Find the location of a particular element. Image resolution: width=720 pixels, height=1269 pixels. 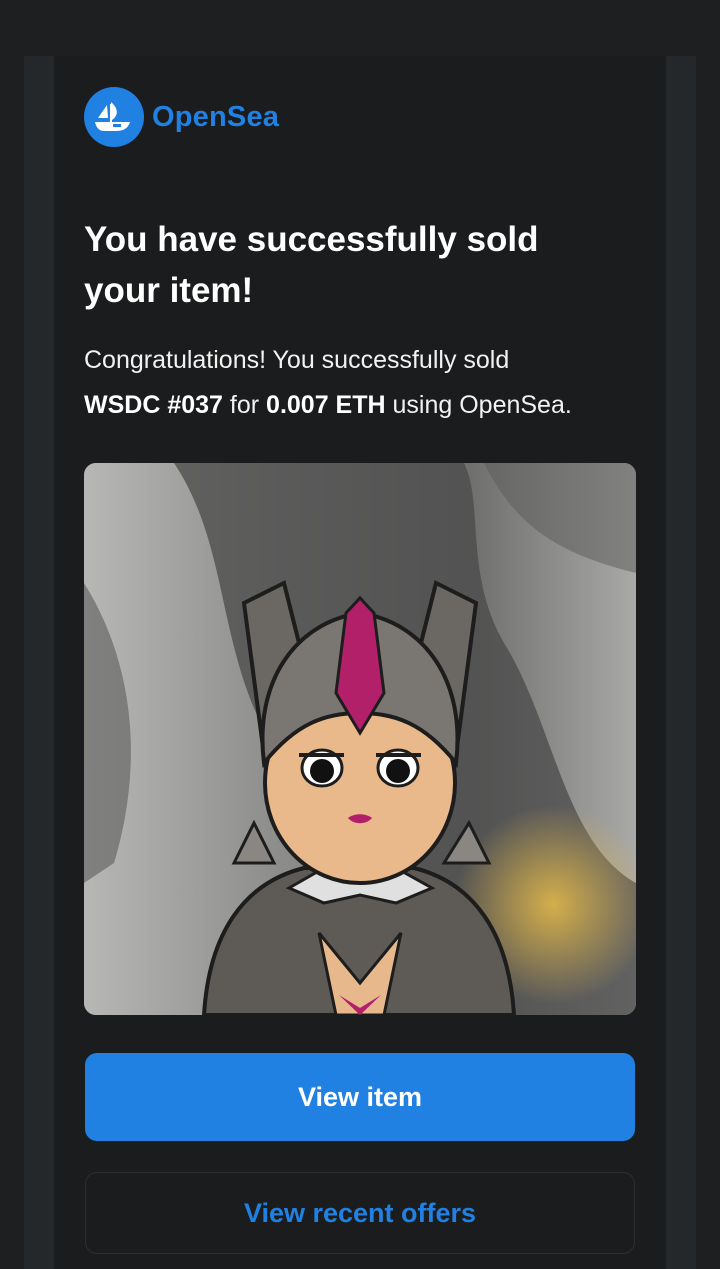

brand-header: OpenSea is located at coordinates (181, 117).